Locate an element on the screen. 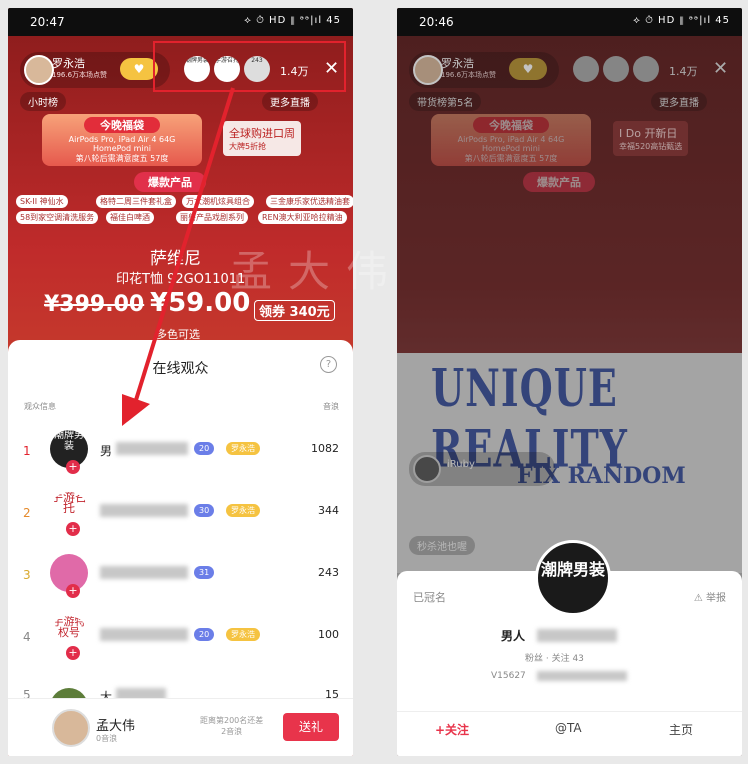 This screenshot has width=748, height=764. masked-id is located at coordinates (582, 676).